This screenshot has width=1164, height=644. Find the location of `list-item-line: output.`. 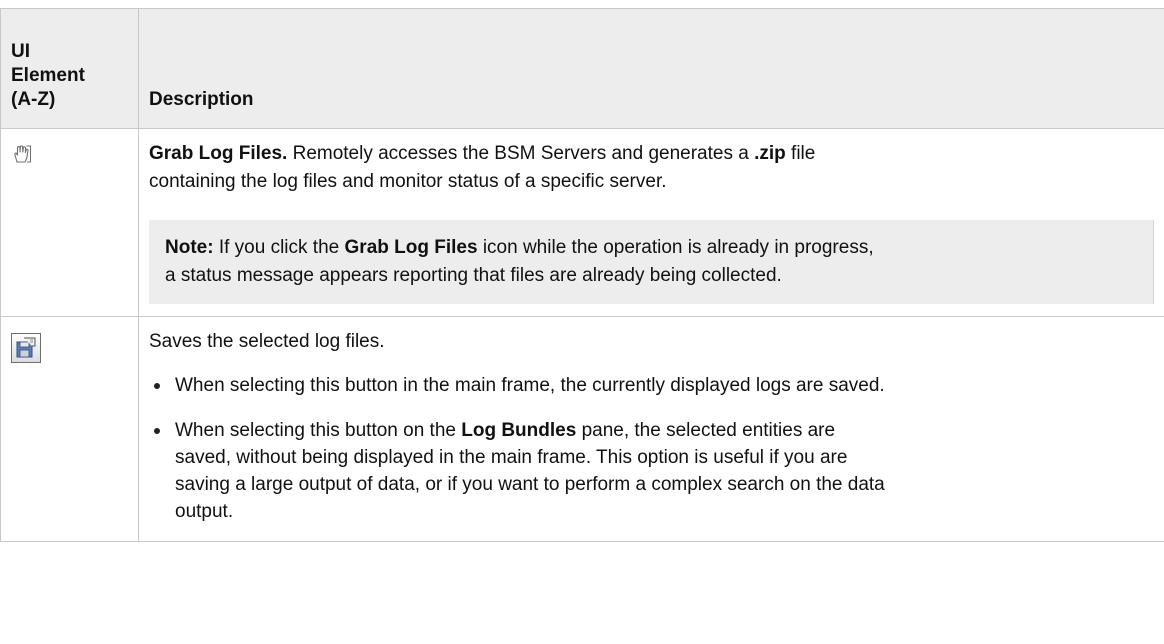

list-item-line: output. is located at coordinates (204, 511).